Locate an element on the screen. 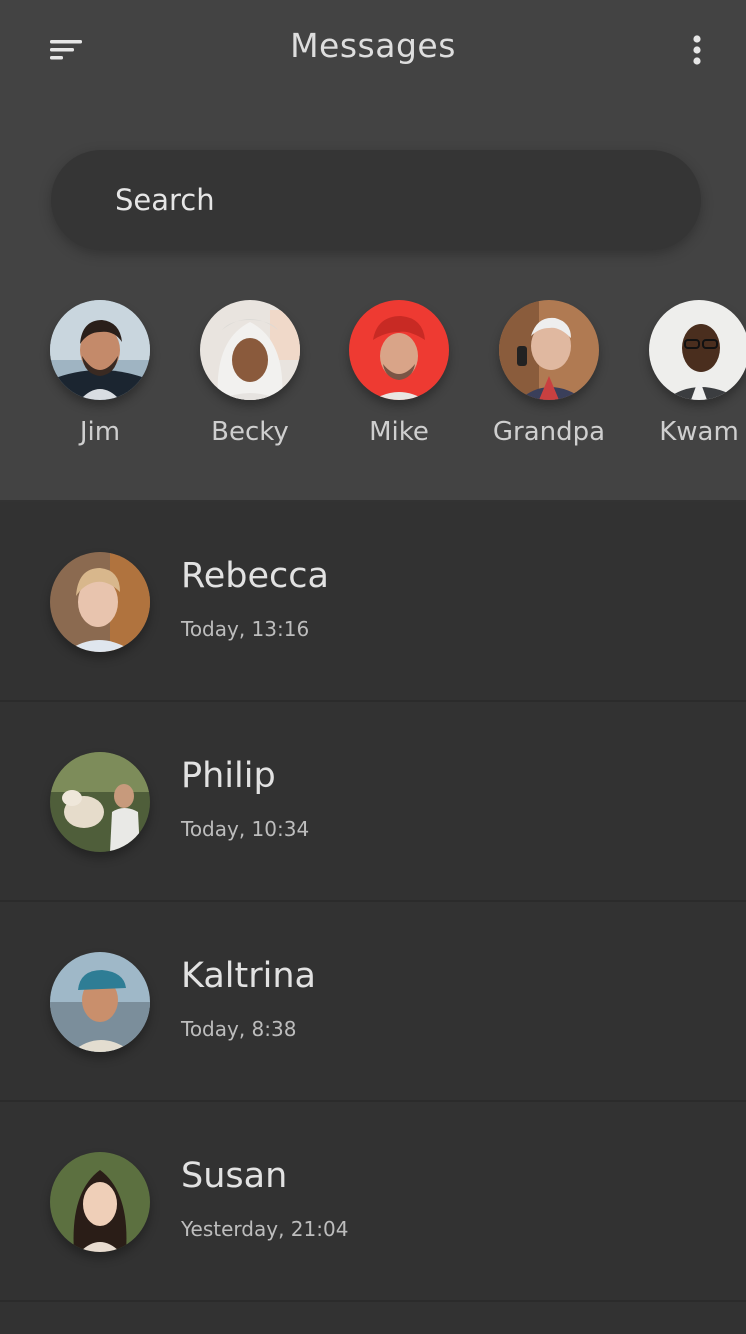  story-kwam: Kwam is located at coordinates (685, 385).